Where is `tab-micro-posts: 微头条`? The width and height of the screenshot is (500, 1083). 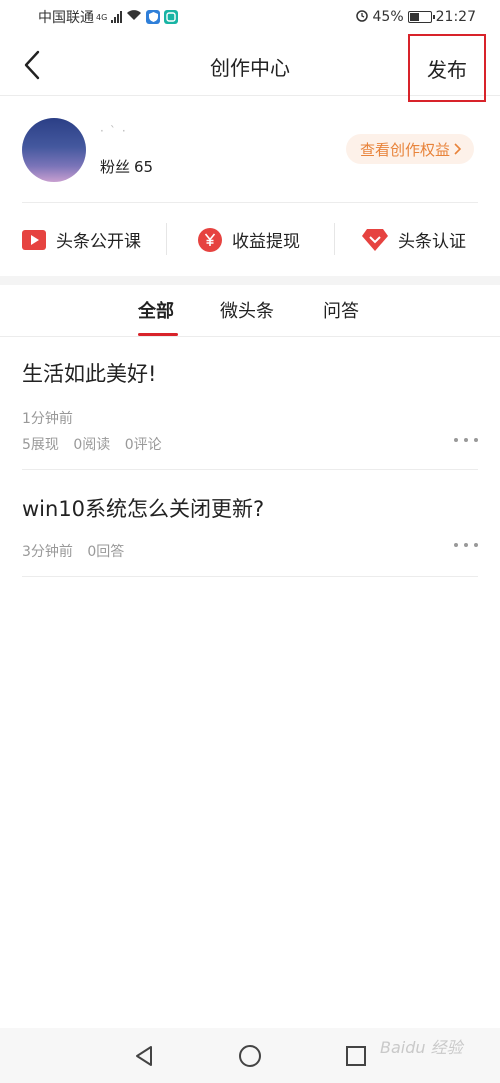
tab-micro-posts: 微头条 is located at coordinates (247, 310).